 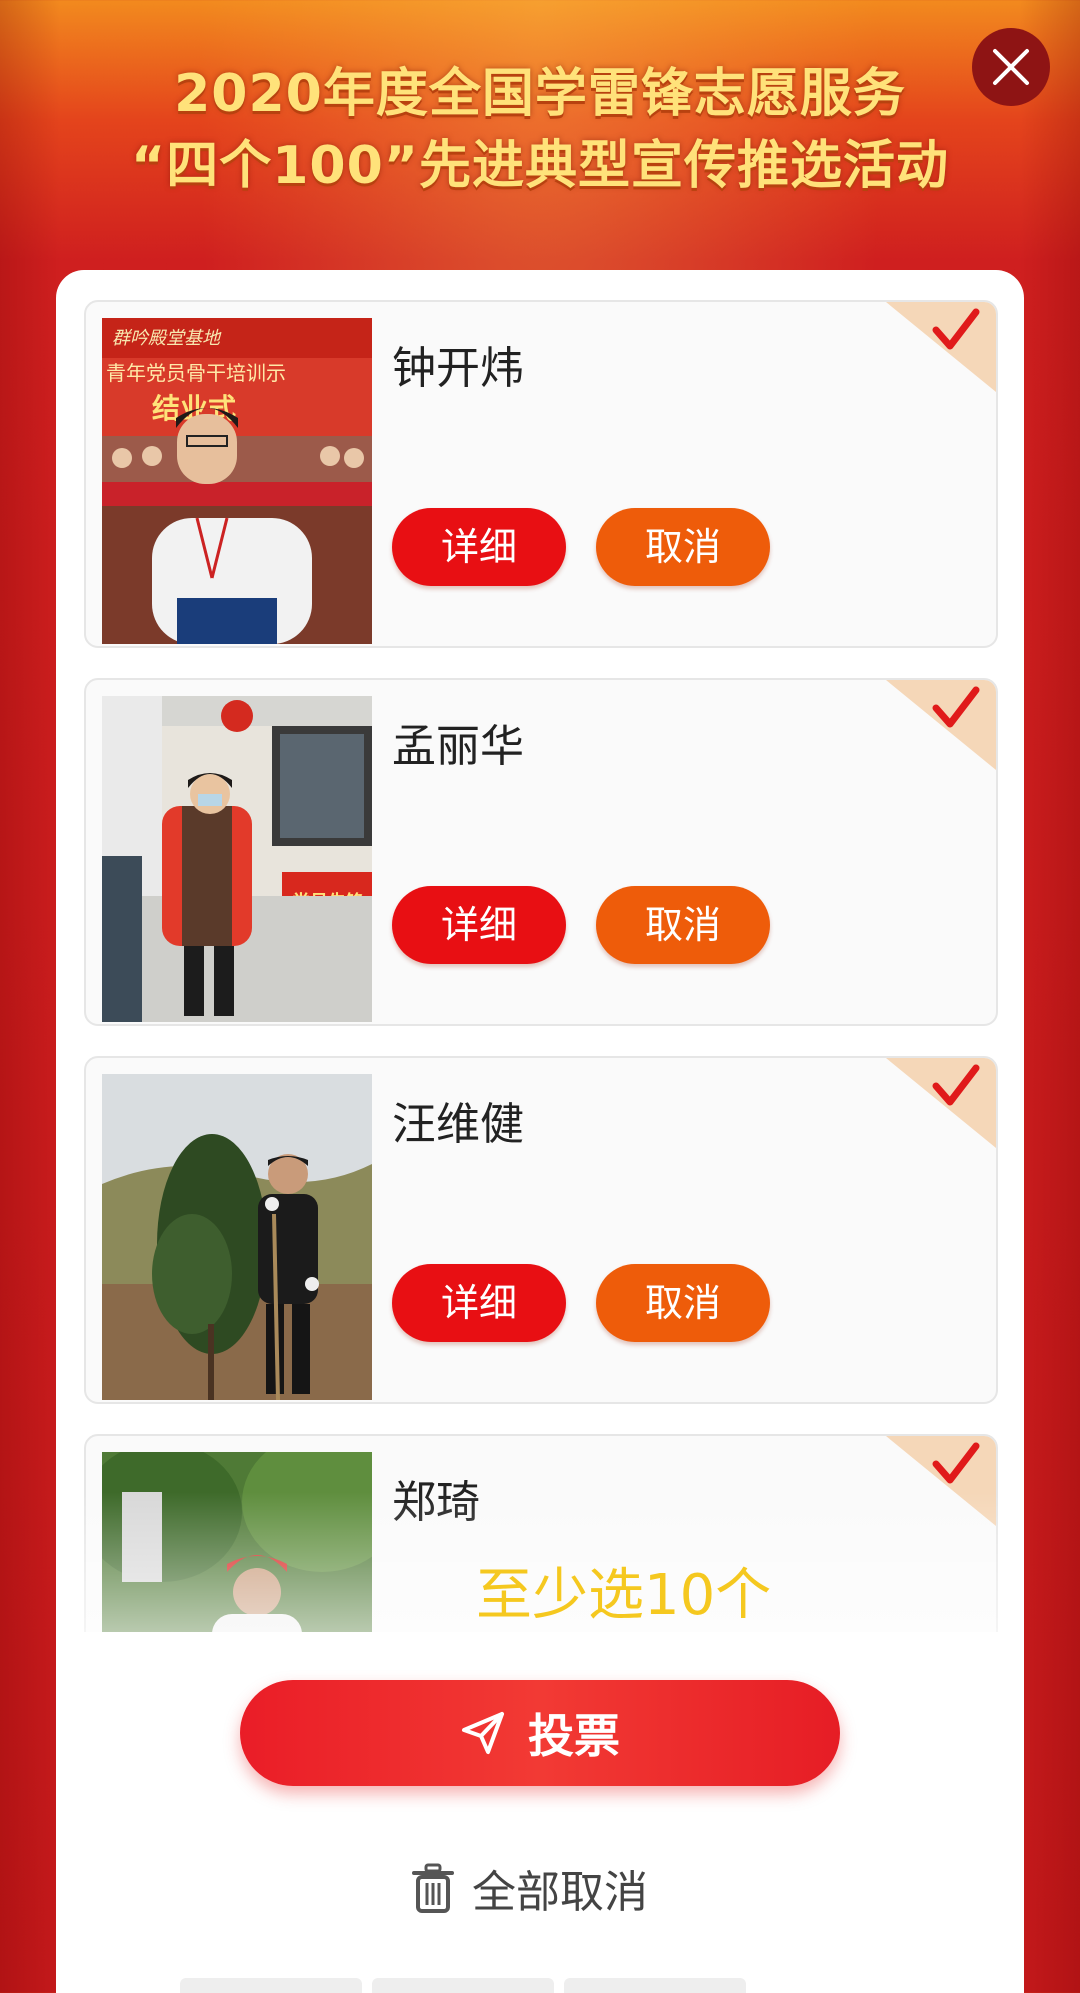 What do you see at coordinates (541, 474) in the screenshot?
I see `candidate-card: 群吟殿堂基地 青年党员骨干培训示 结业式 钟开炜 详细 取消` at bounding box center [541, 474].